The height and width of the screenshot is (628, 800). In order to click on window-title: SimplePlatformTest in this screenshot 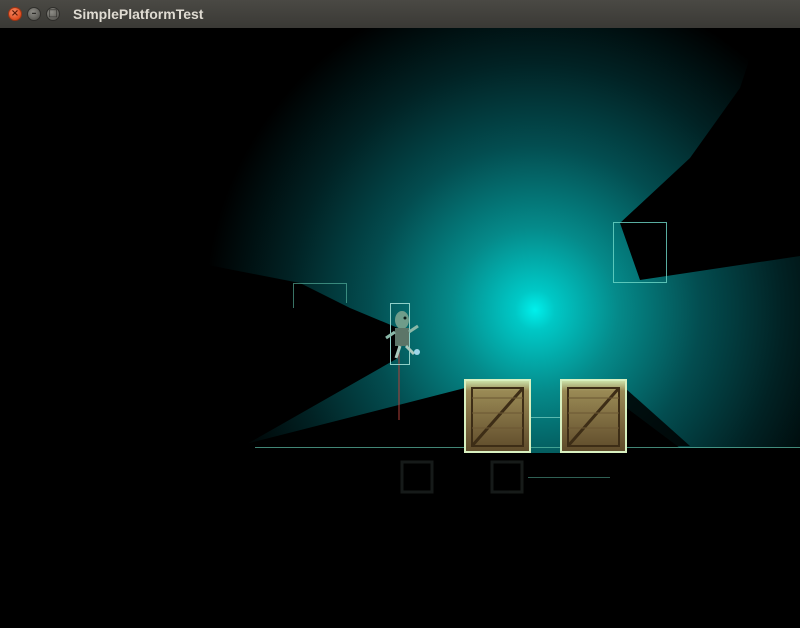, I will do `click(138, 14)`.